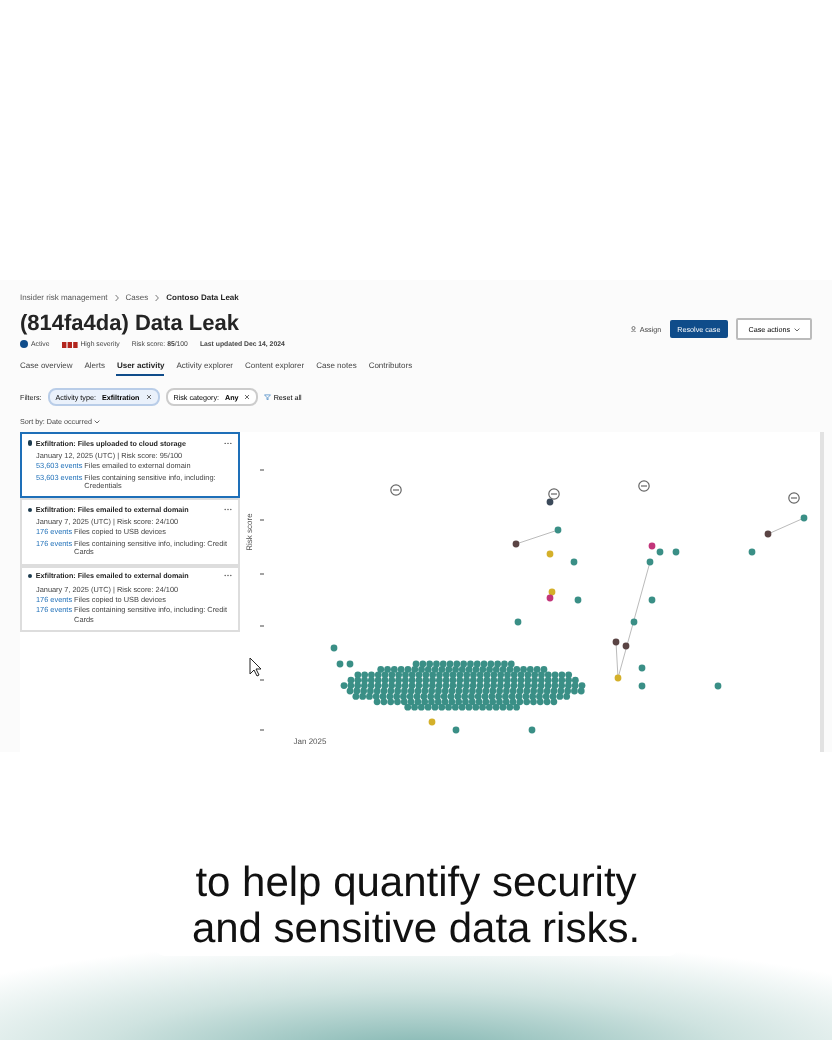  Describe the element at coordinates (130, 324) in the screenshot. I see `case-title: (814fa4da) Data Leak` at that location.